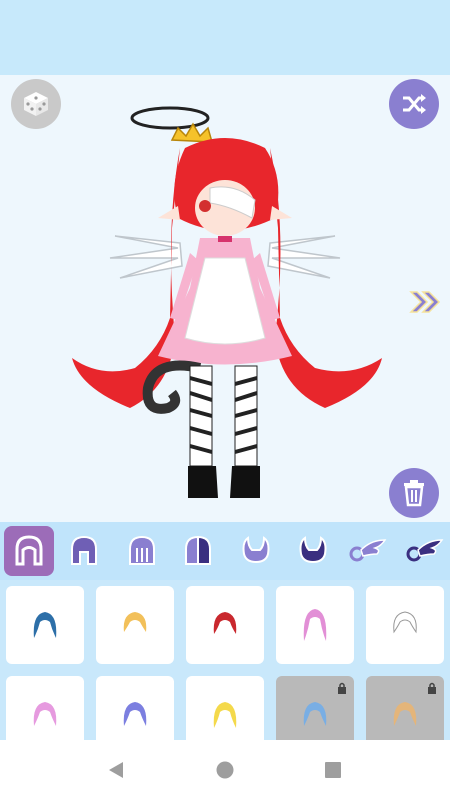 The image size is (450, 800). I want to click on tab-hair-half, so click(198, 551).